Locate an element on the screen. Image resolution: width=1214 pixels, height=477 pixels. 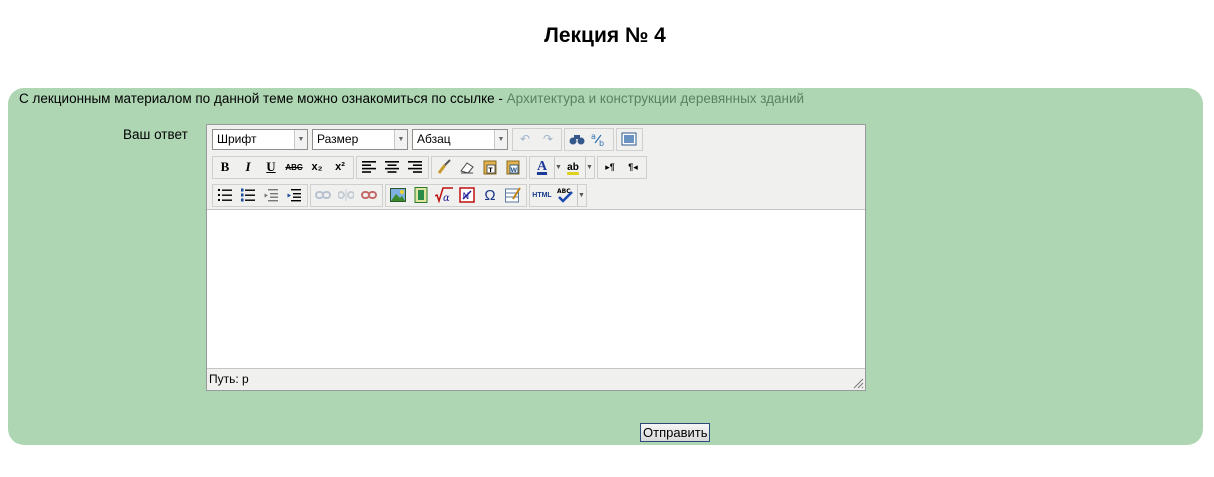
text-style-group: B I U ABC x₂ x² is located at coordinates (283, 167).